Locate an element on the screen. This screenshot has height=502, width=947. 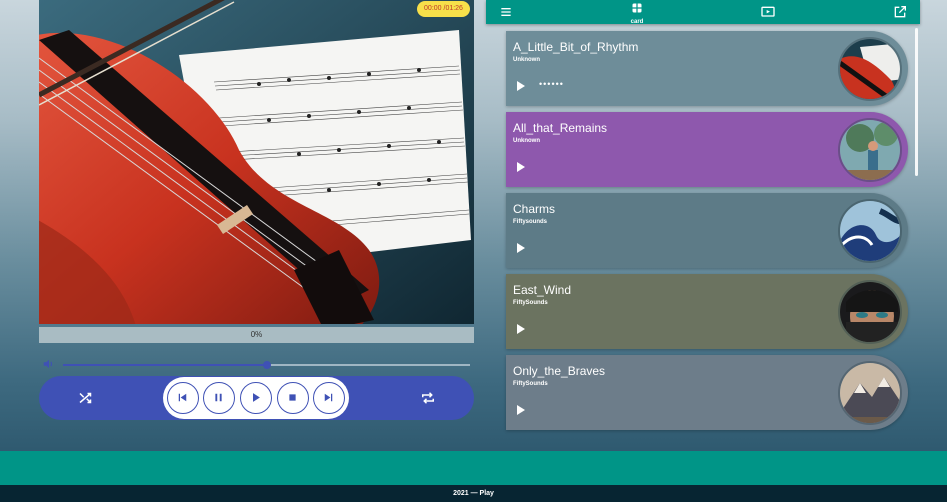
stop-icon is located at coordinates (292, 397).